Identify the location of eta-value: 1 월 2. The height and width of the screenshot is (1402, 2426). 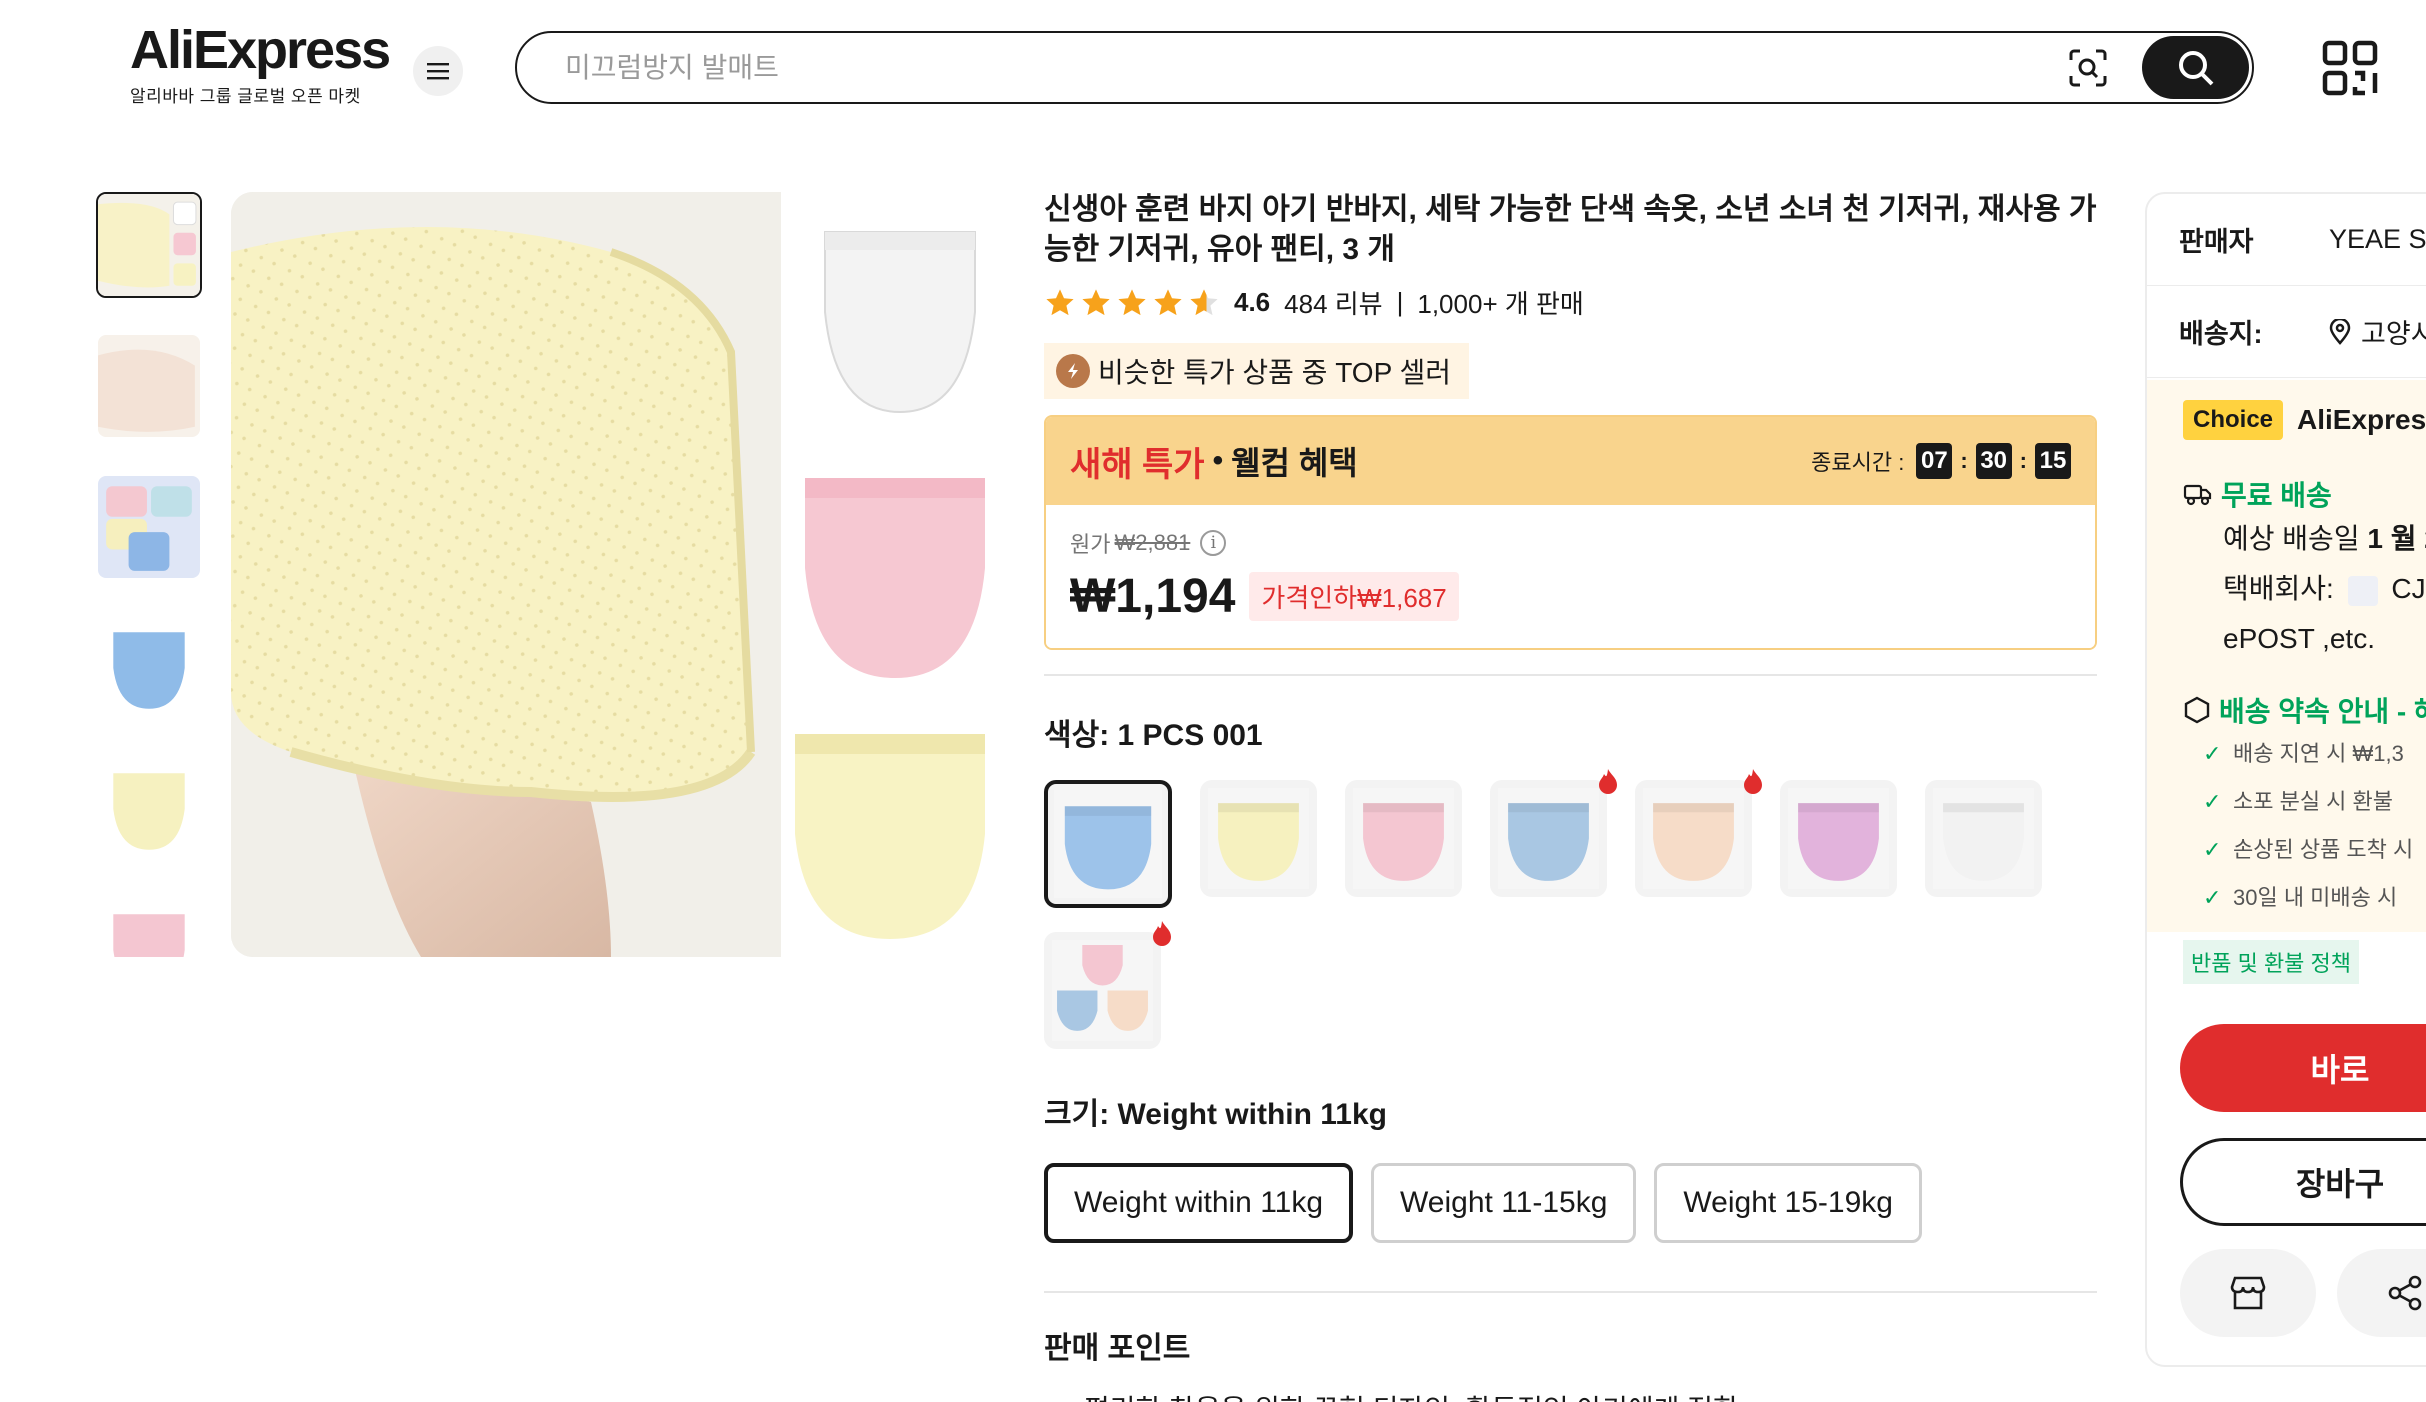
(2396, 538).